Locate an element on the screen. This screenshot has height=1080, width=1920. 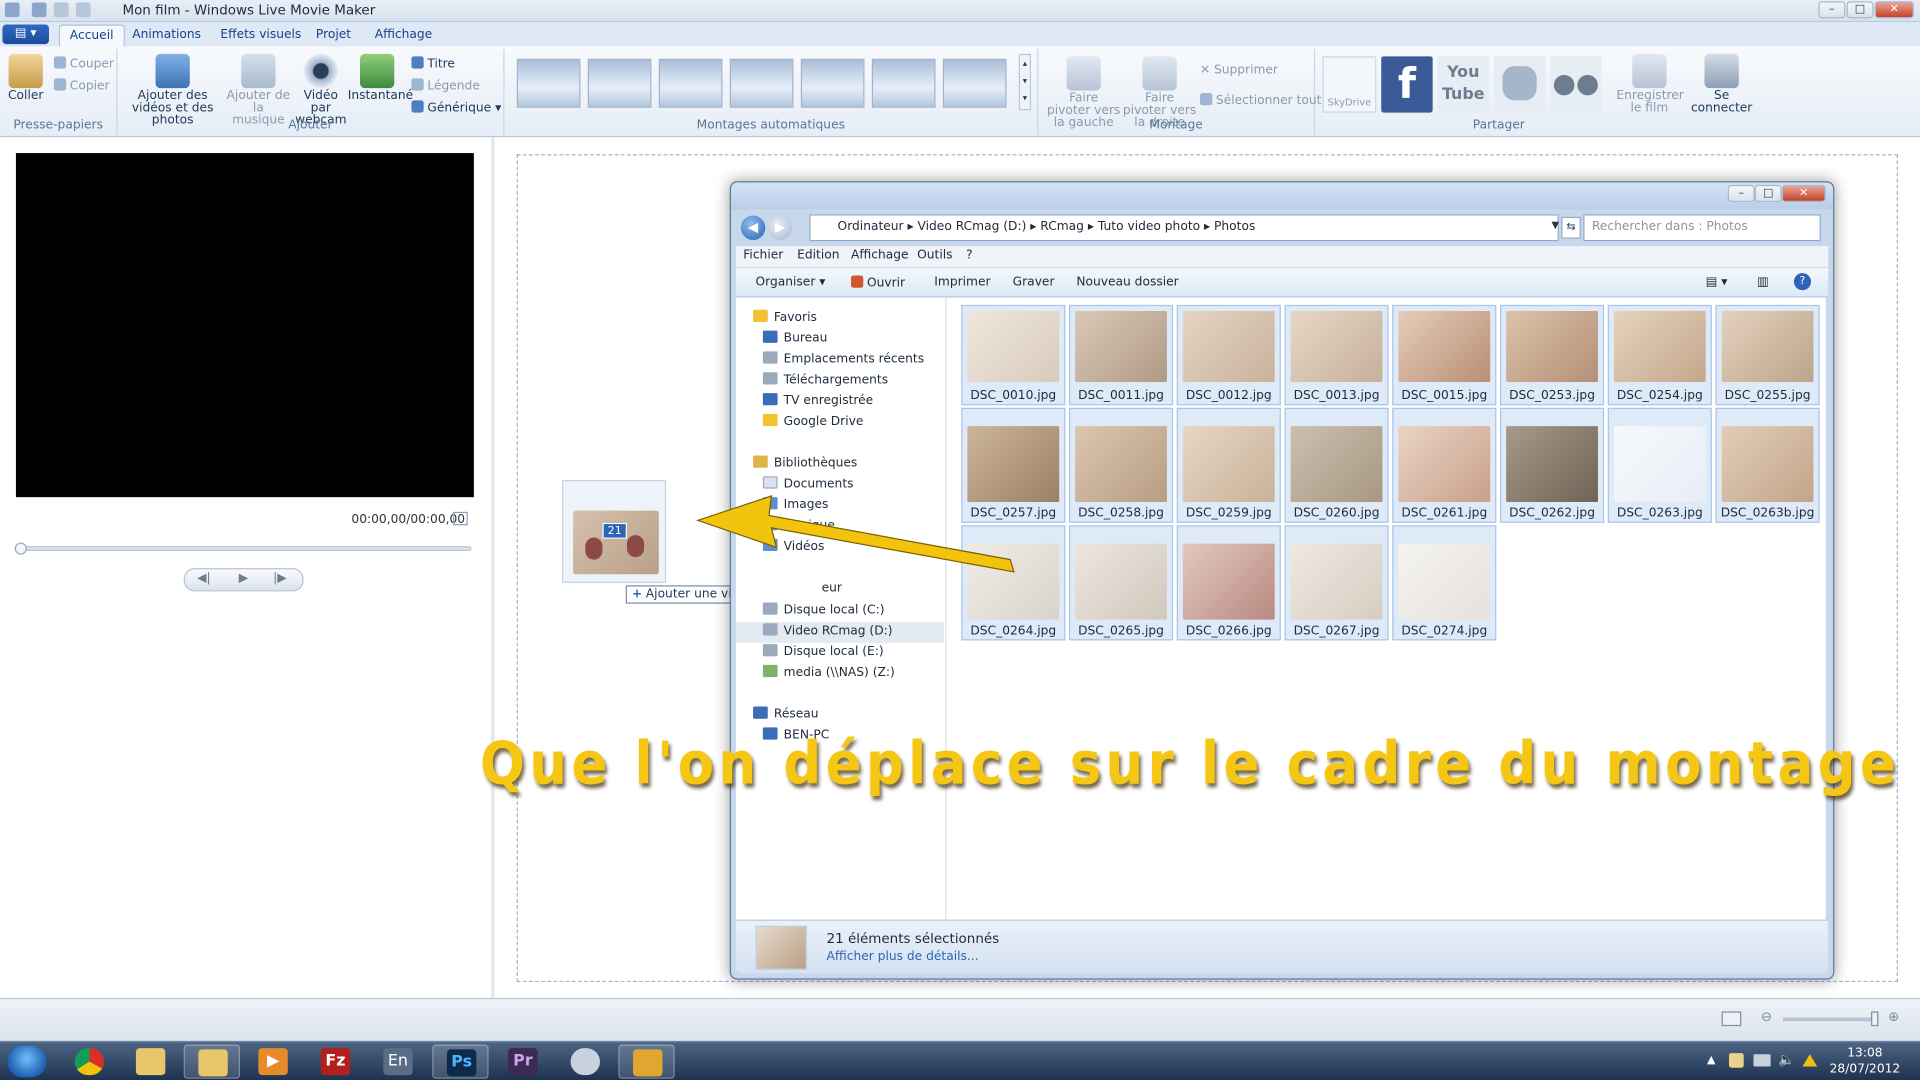
open-button: Ouvrir is located at coordinates (878, 282).